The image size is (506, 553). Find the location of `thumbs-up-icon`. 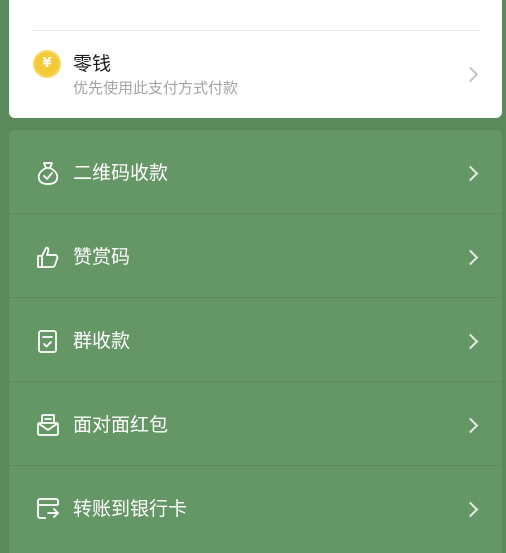

thumbs-up-icon is located at coordinates (48, 257).